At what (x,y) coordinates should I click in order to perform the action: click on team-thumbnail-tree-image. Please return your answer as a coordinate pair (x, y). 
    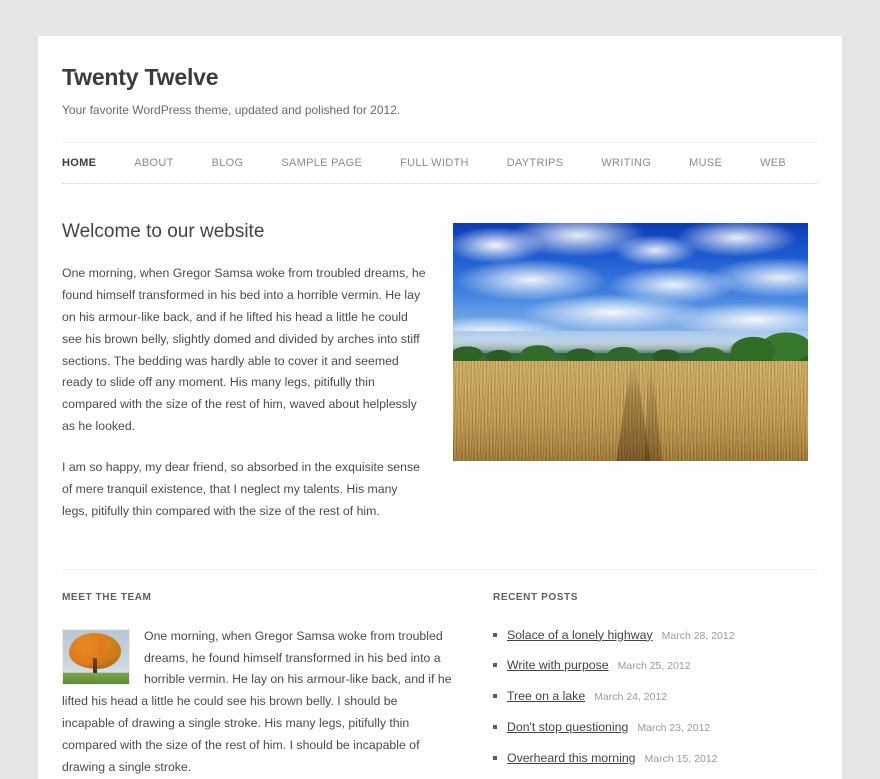
    Looking at the image, I should click on (96, 656).